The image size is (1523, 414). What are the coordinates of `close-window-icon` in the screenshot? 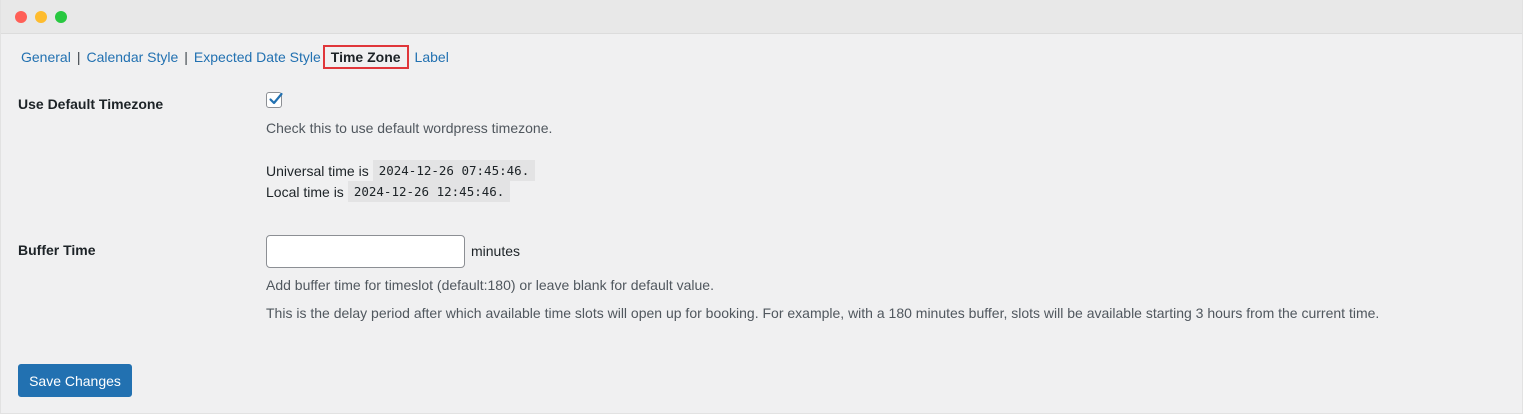 It's located at (21, 17).